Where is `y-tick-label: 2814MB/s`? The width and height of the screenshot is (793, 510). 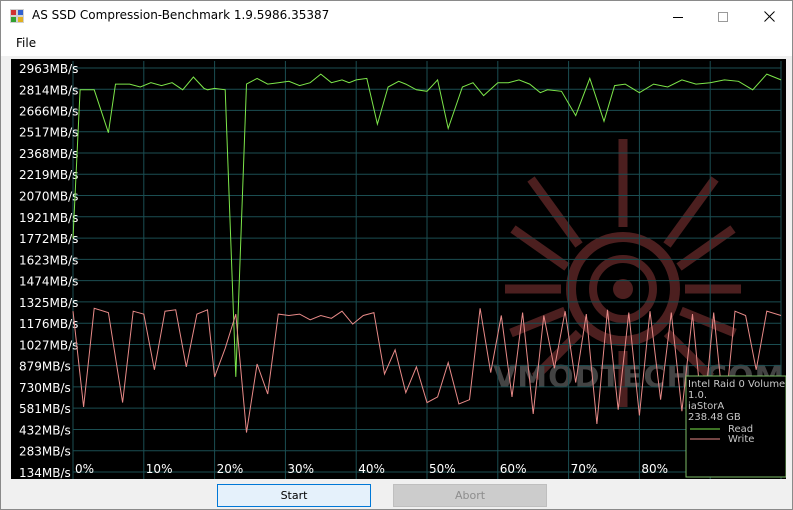 y-tick-label: 2814MB/s is located at coordinates (48, 90).